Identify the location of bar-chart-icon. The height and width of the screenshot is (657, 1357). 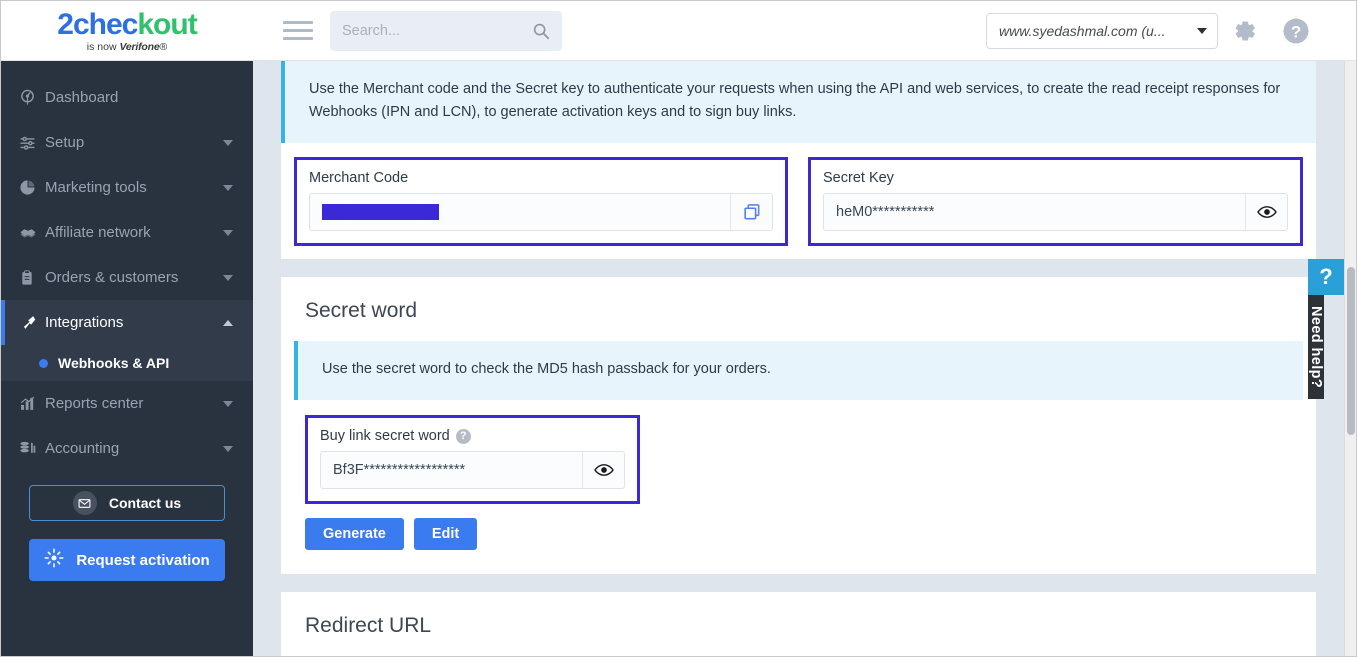
(32, 403).